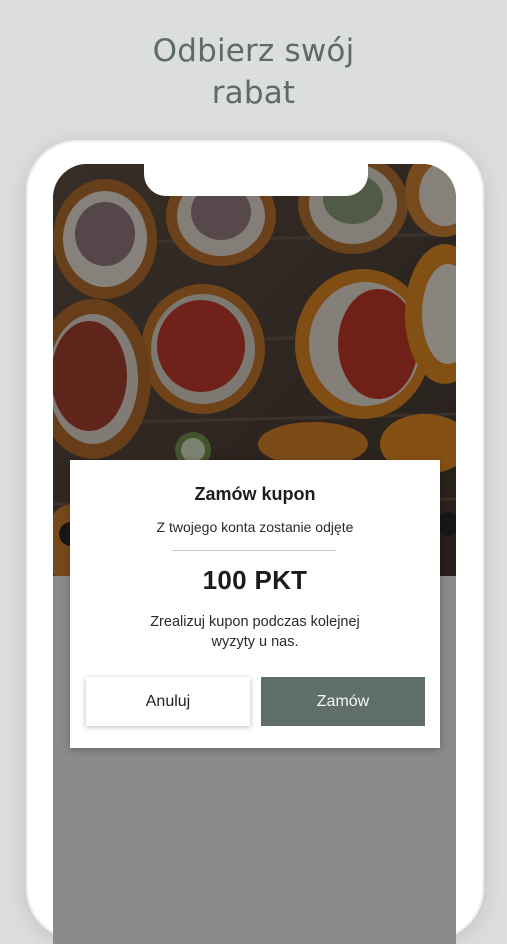  What do you see at coordinates (255, 580) in the screenshot?
I see `points-amount: 100 PKT` at bounding box center [255, 580].